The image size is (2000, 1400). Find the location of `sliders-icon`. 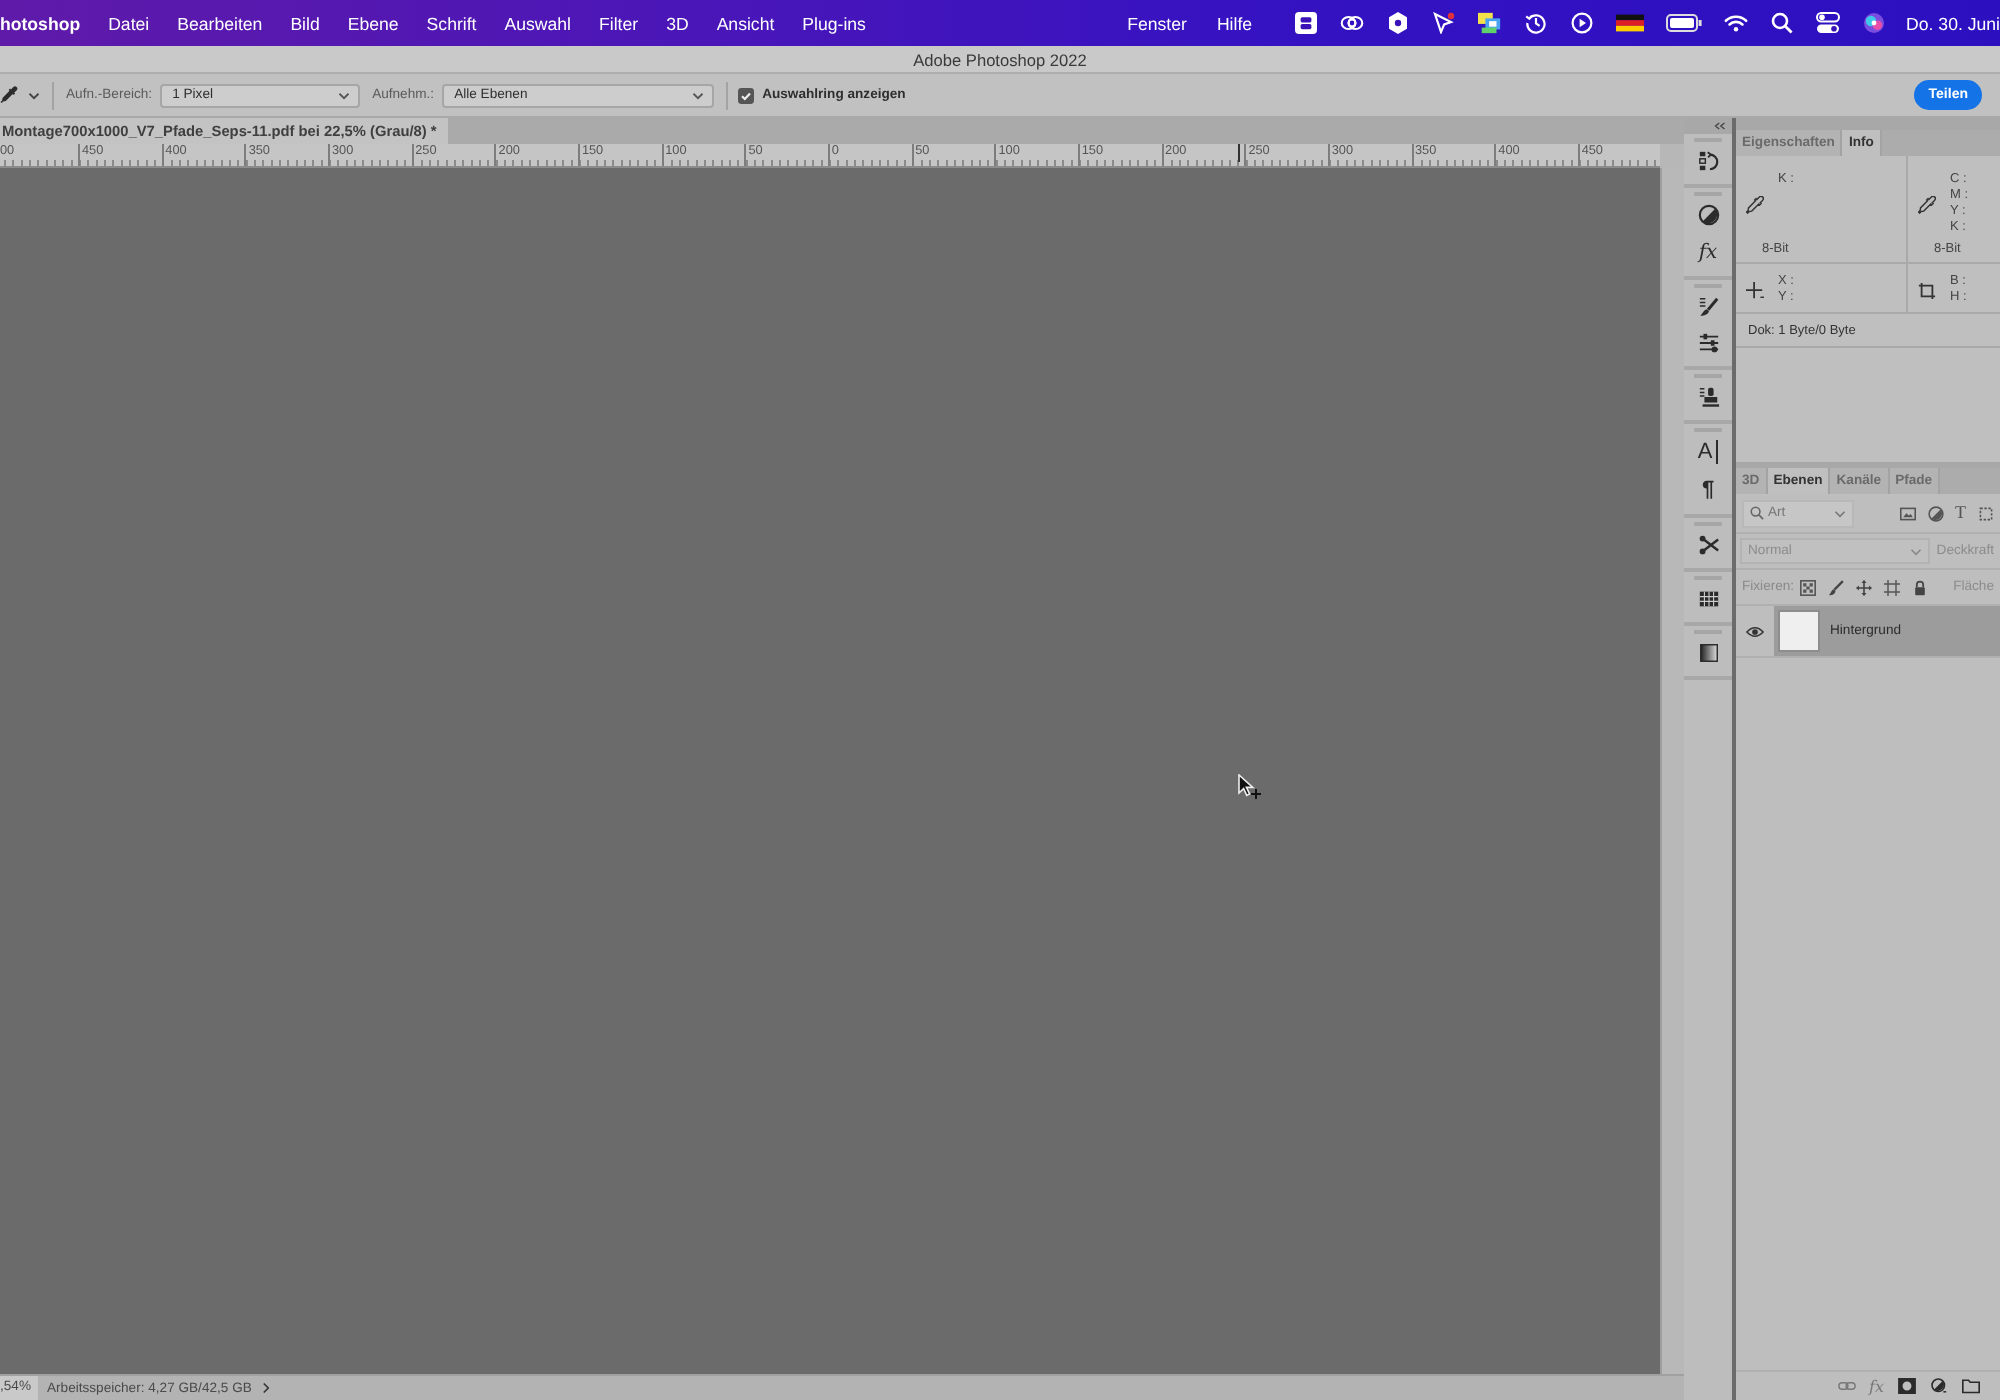

sliders-icon is located at coordinates (1708, 343).